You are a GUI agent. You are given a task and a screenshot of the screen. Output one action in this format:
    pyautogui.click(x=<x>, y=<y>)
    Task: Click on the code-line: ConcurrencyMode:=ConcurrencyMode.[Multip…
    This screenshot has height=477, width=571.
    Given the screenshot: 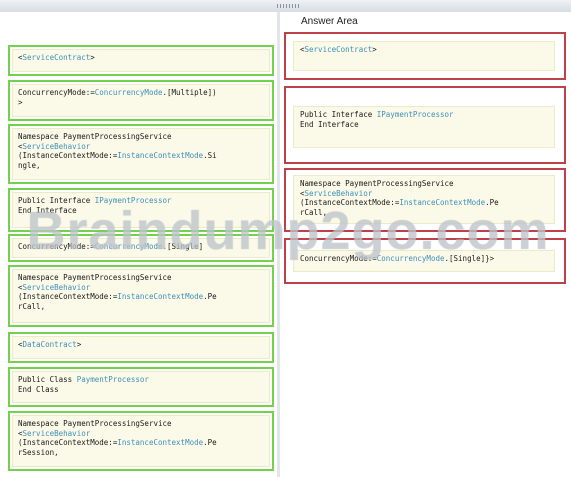 What is the action you would take?
    pyautogui.click(x=141, y=93)
    